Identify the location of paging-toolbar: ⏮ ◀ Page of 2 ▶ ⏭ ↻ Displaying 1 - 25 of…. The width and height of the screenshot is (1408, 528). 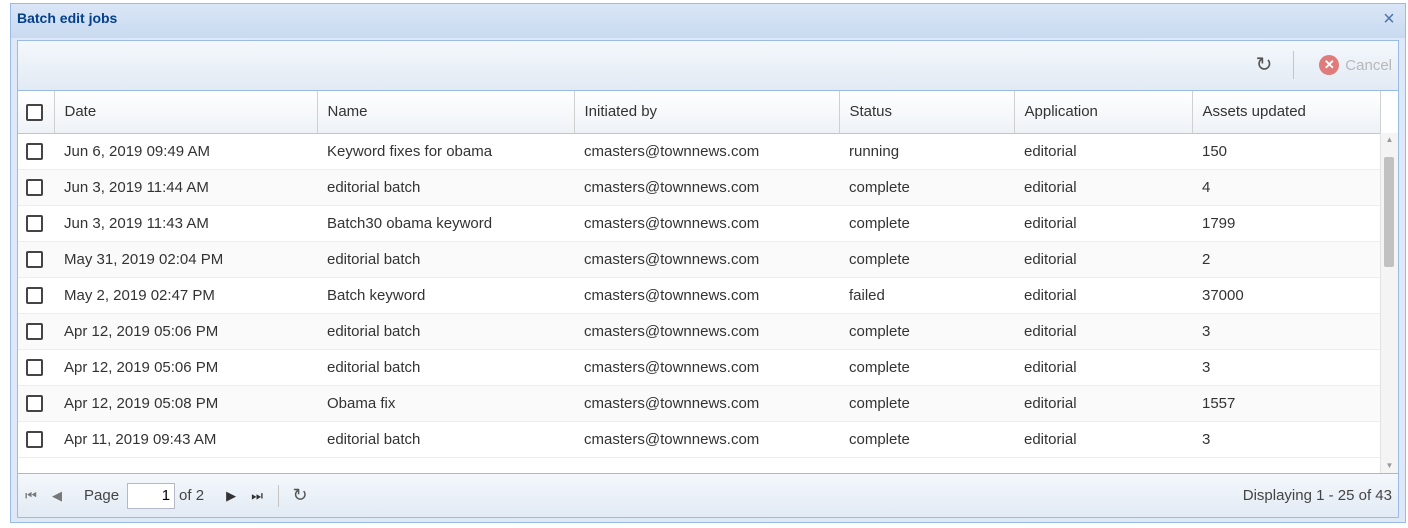
(708, 496).